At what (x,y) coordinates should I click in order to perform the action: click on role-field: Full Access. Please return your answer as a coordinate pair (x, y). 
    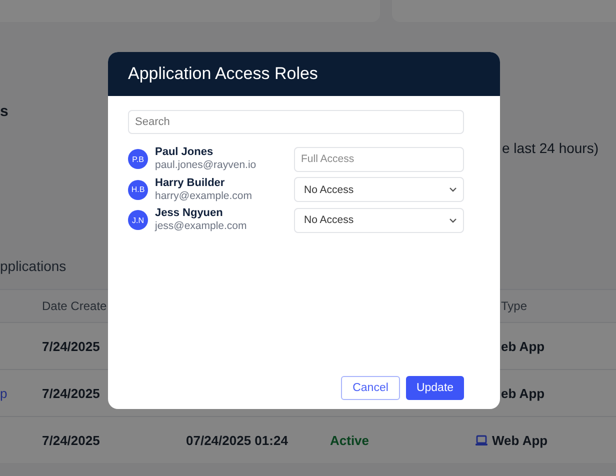
    Looking at the image, I should click on (379, 159).